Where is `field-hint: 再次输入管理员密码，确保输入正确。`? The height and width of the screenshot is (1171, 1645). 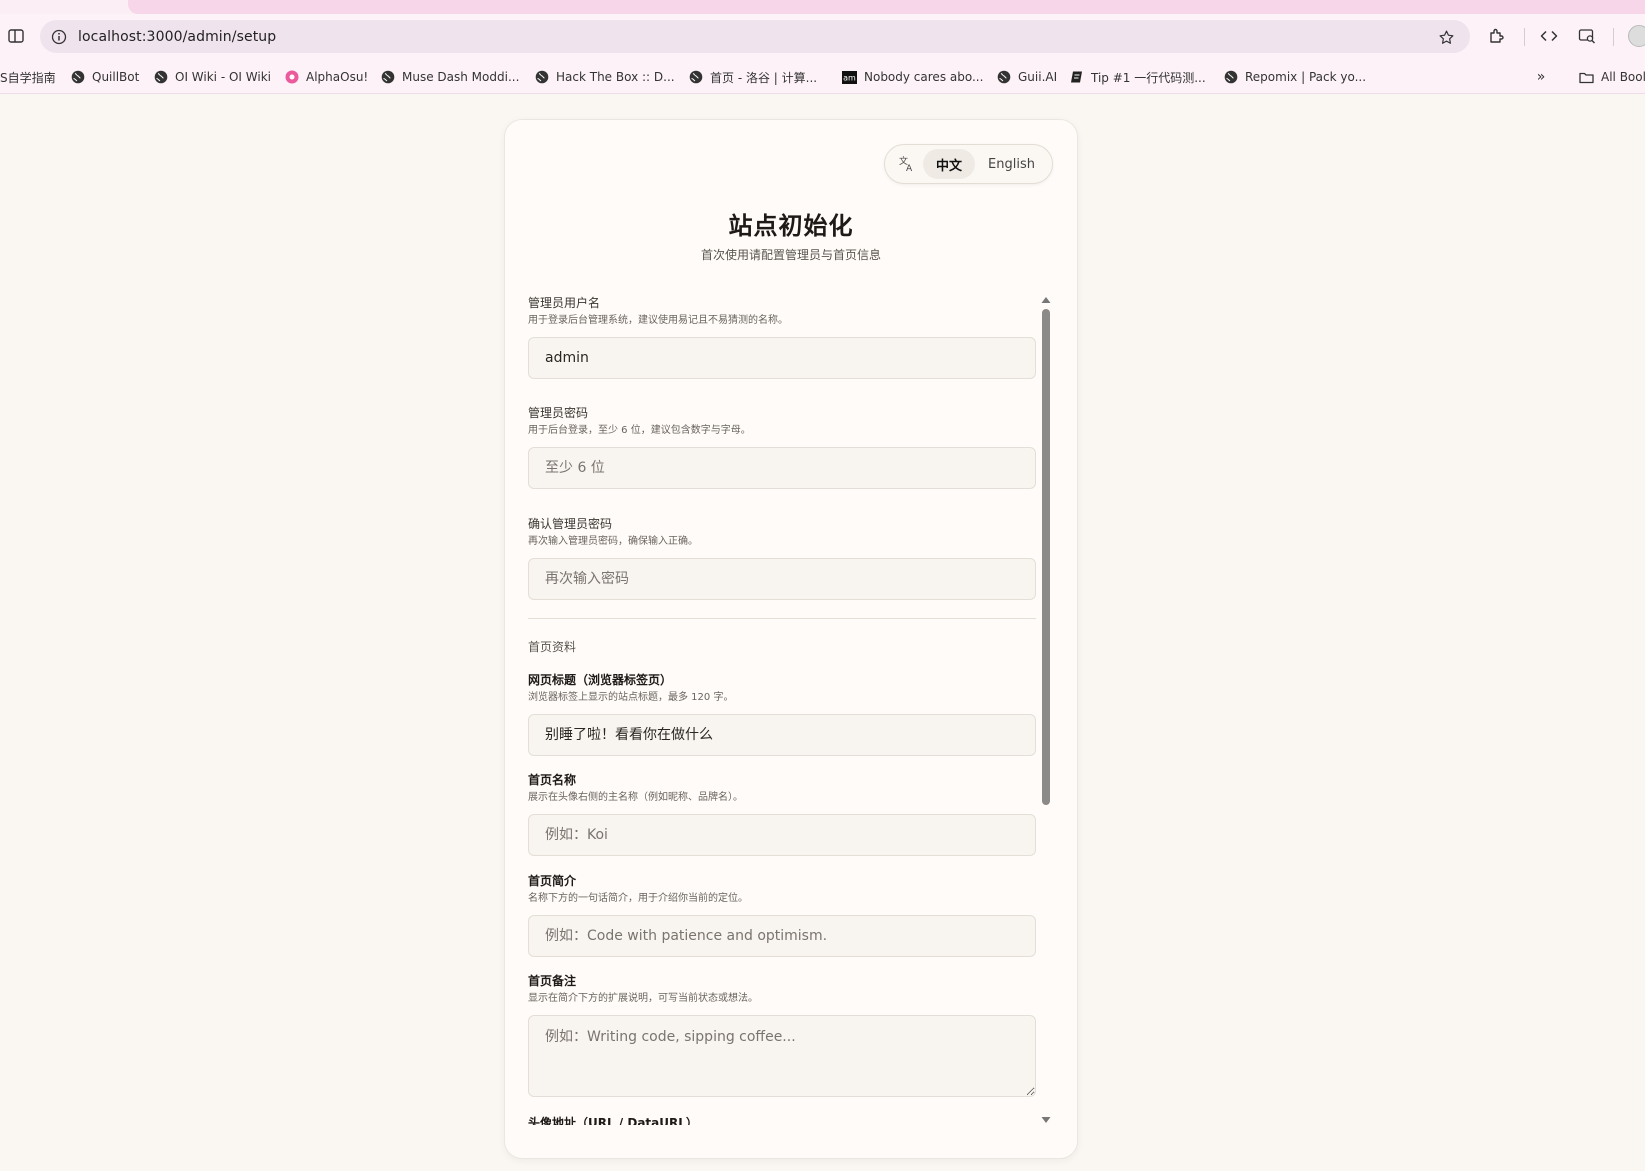
field-hint: 再次输入管理员密码，确保输入正确。 is located at coordinates (613, 541).